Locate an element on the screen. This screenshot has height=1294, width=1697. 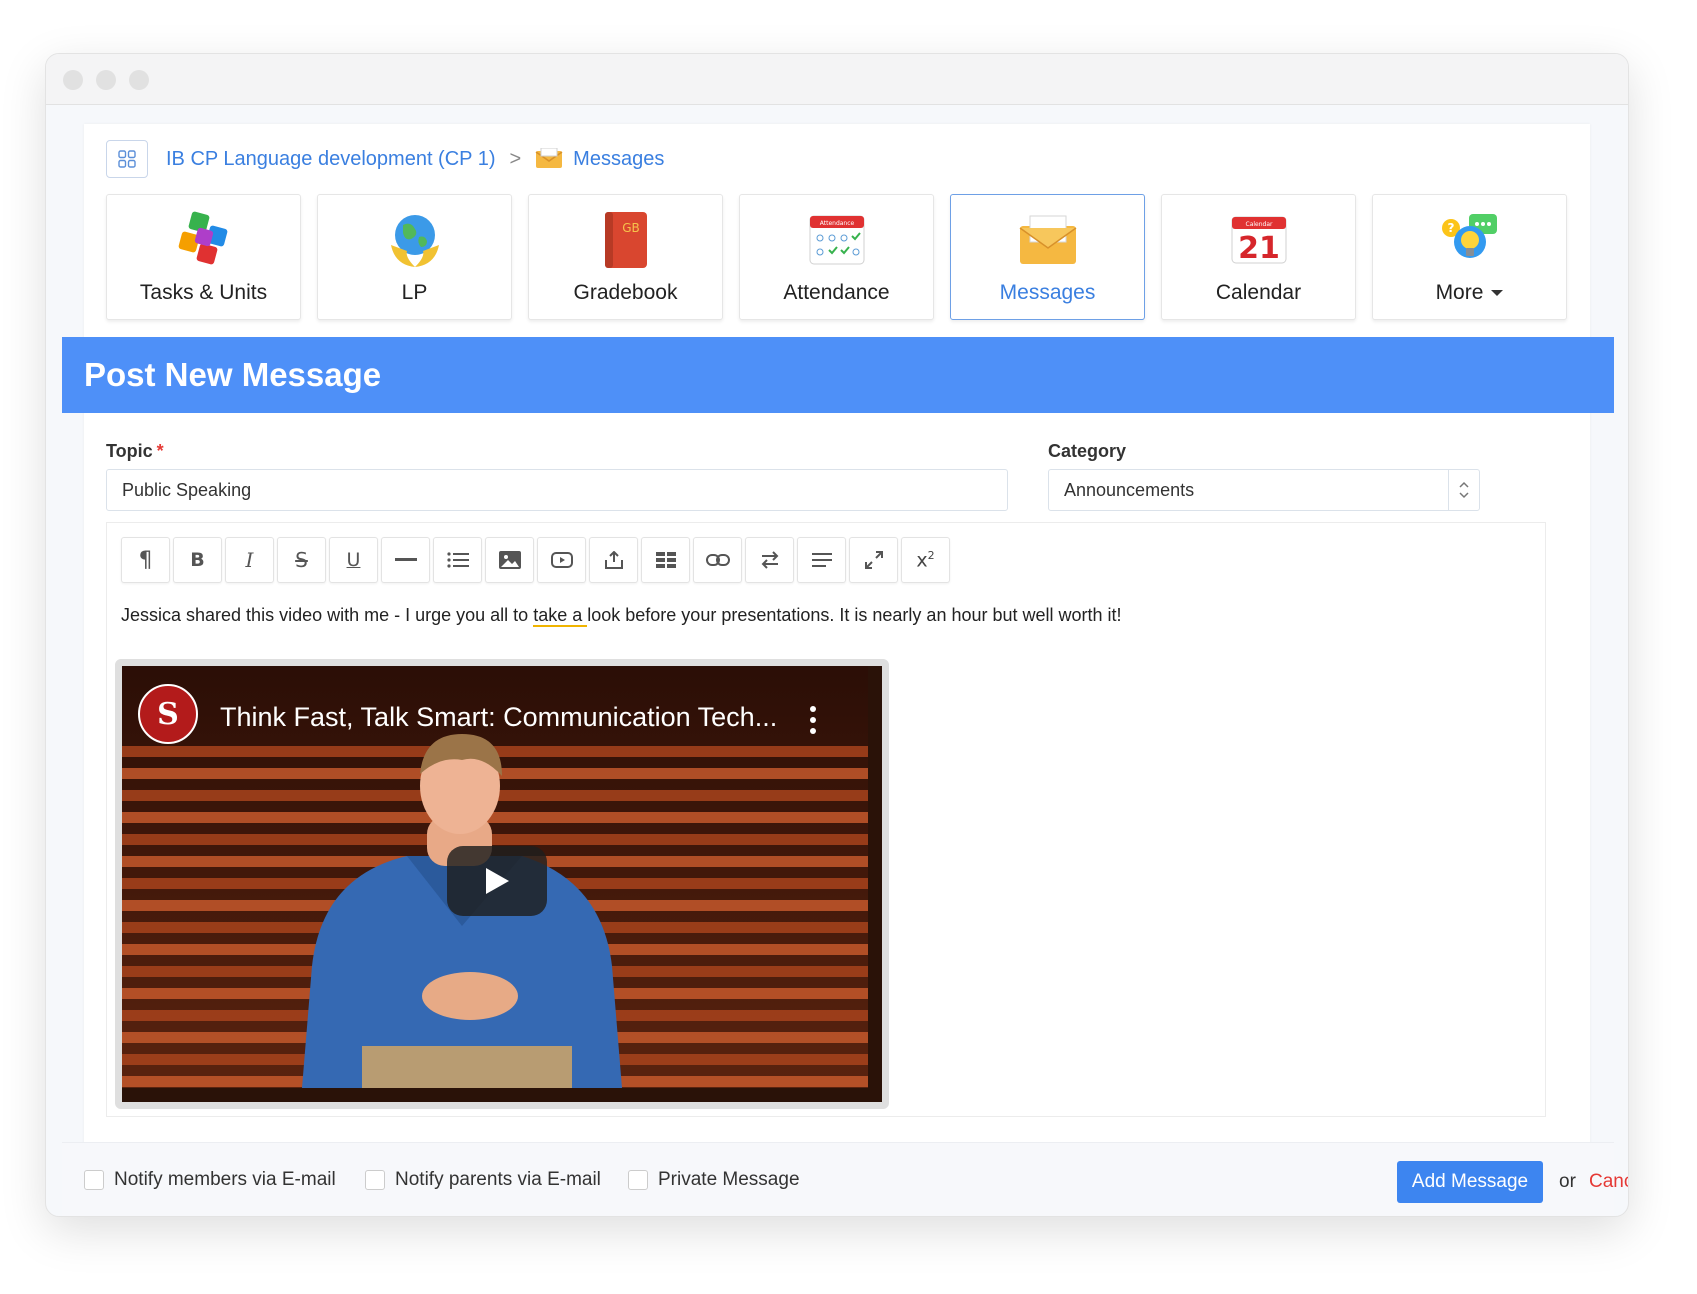
video-icon is located at coordinates (561, 560).